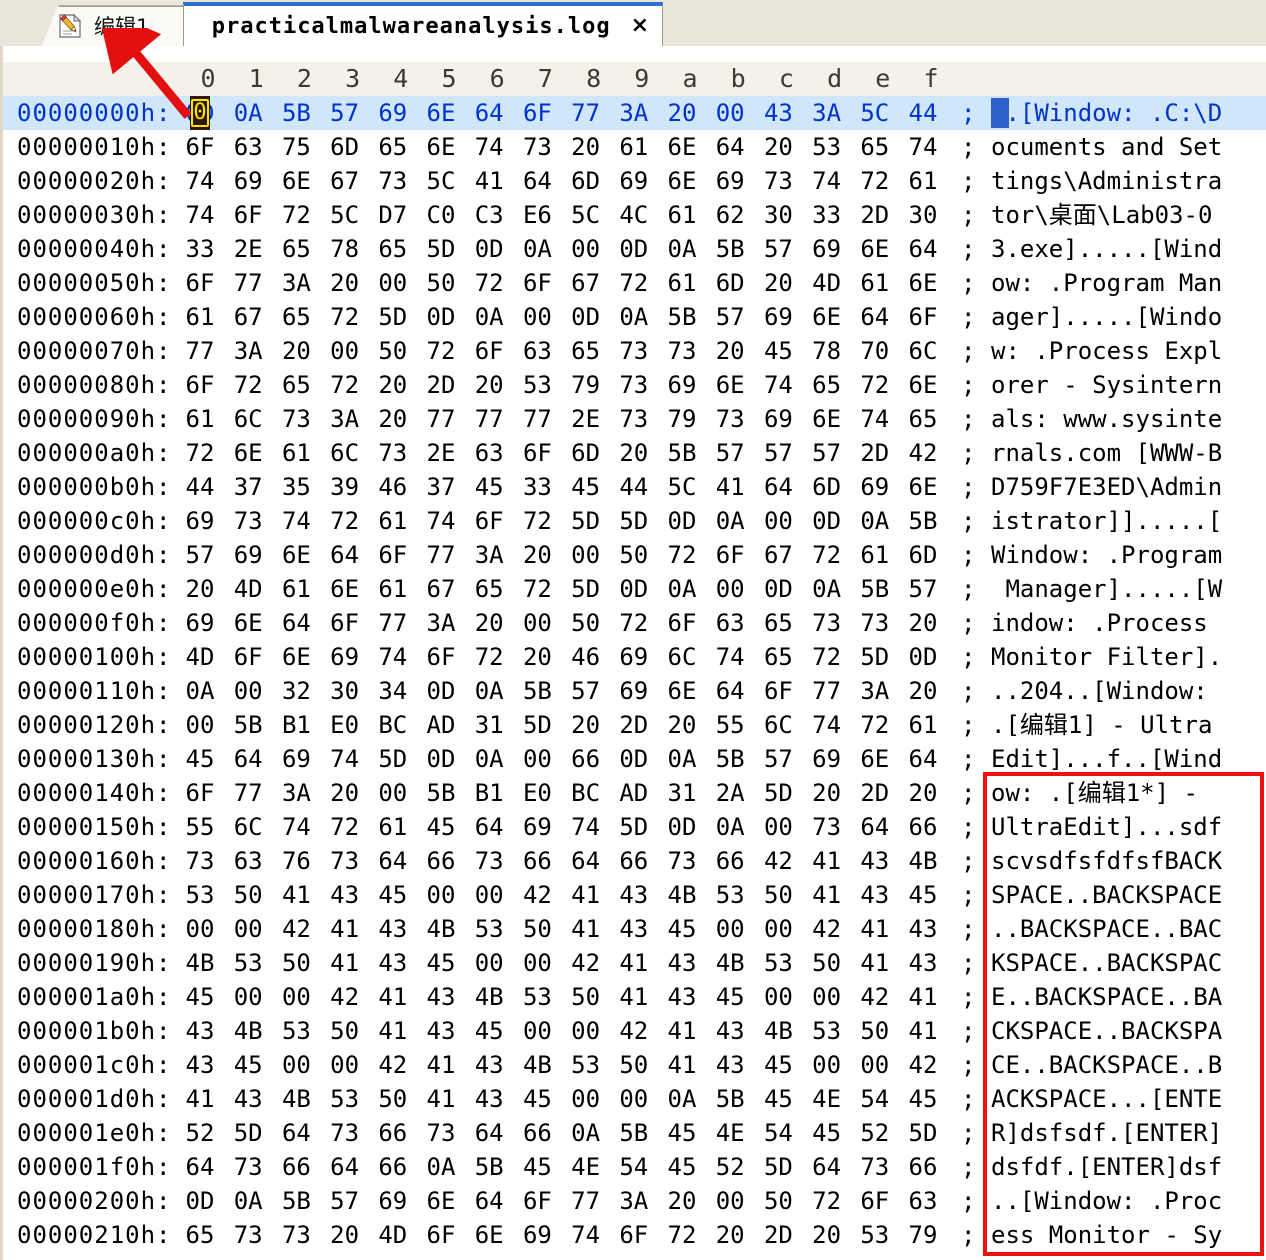 The width and height of the screenshot is (1266, 1260). What do you see at coordinates (1106, 453) in the screenshot?
I see `ascii-text: rnals.com [WWW-B` at bounding box center [1106, 453].